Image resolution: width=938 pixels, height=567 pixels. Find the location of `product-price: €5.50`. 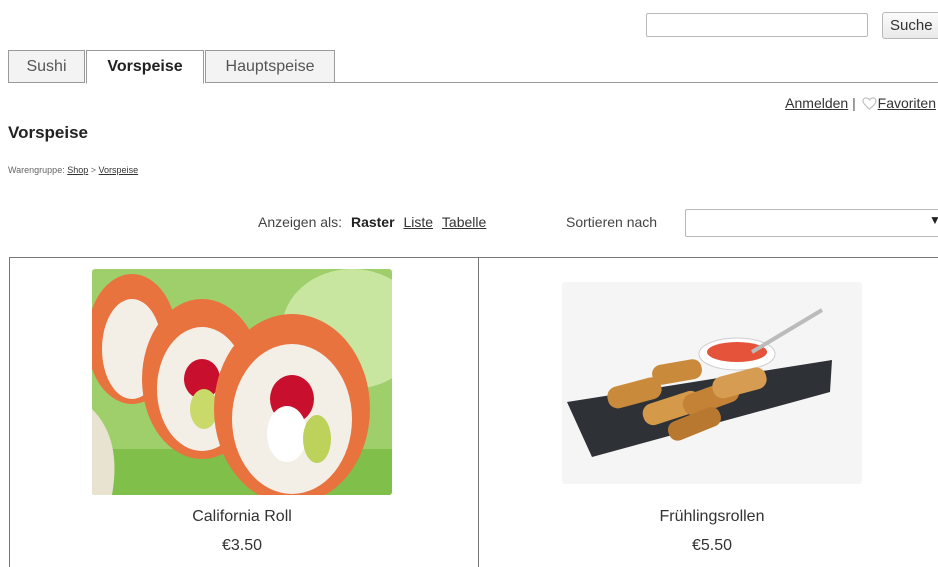

product-price: €5.50 is located at coordinates (712, 545).